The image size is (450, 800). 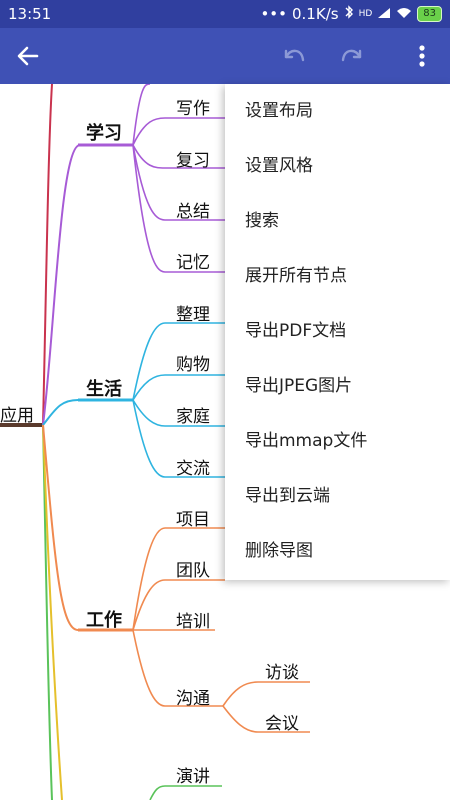 I want to click on menu-item-expand-all: 展开所有节点, so click(x=337, y=276).